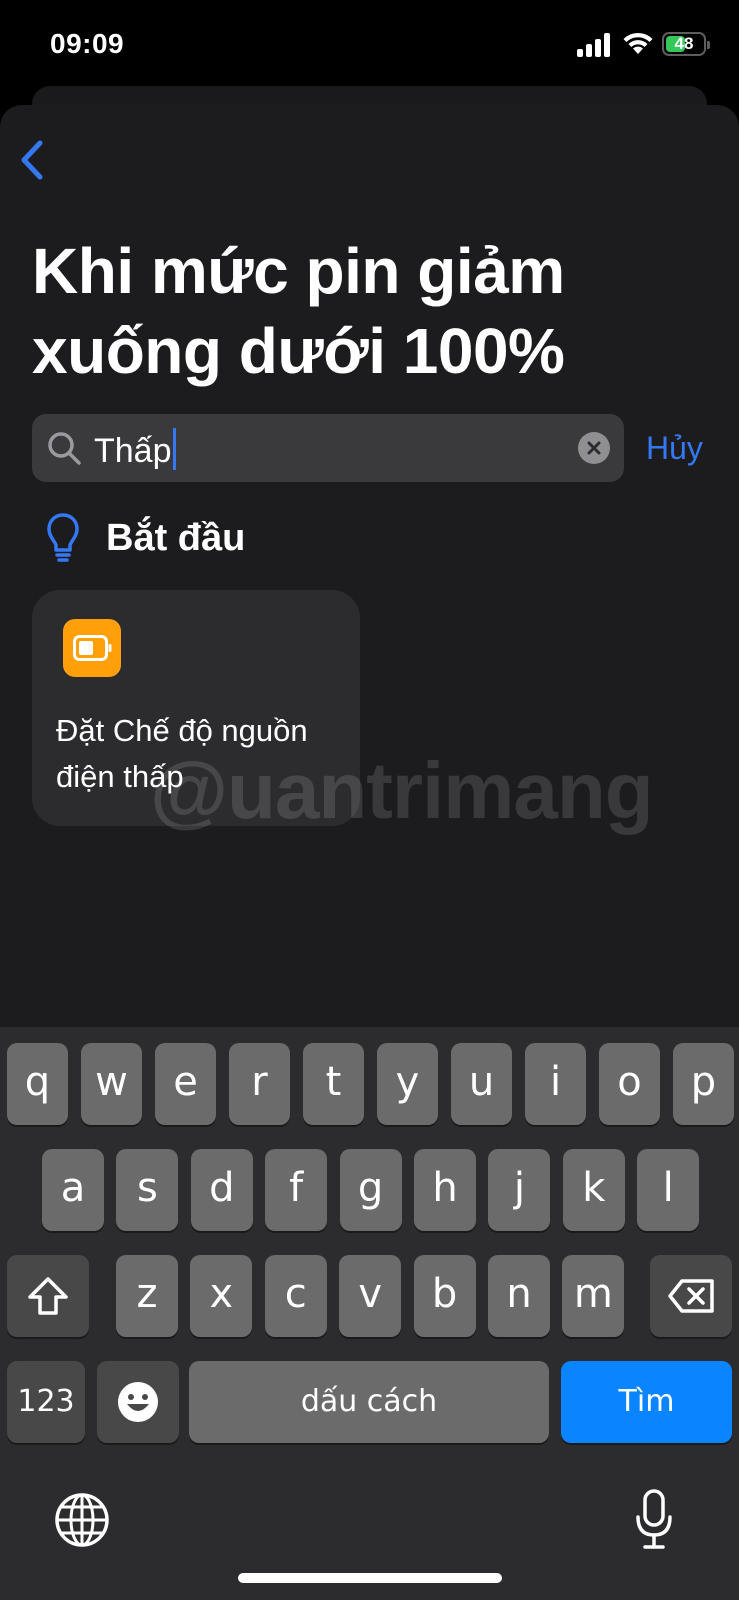 Image resolution: width=739 pixels, height=1600 pixels. I want to click on delete-key, so click(691, 1296).